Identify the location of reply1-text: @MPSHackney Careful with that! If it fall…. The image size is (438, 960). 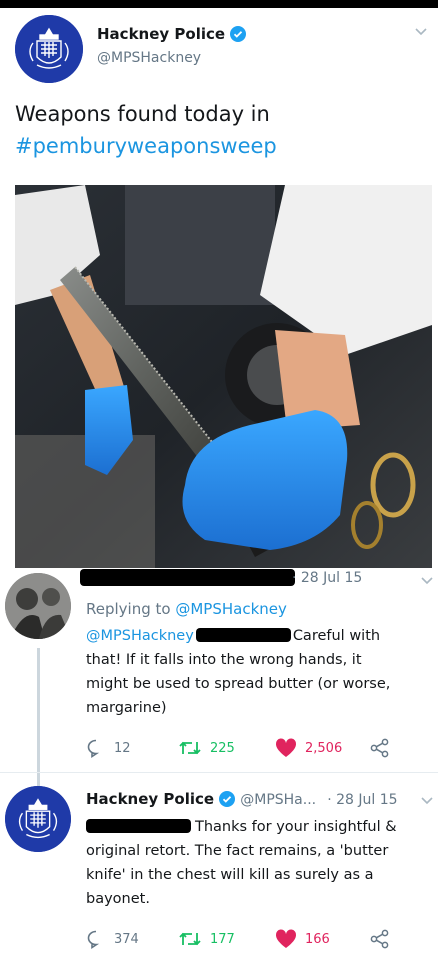
(238, 672).